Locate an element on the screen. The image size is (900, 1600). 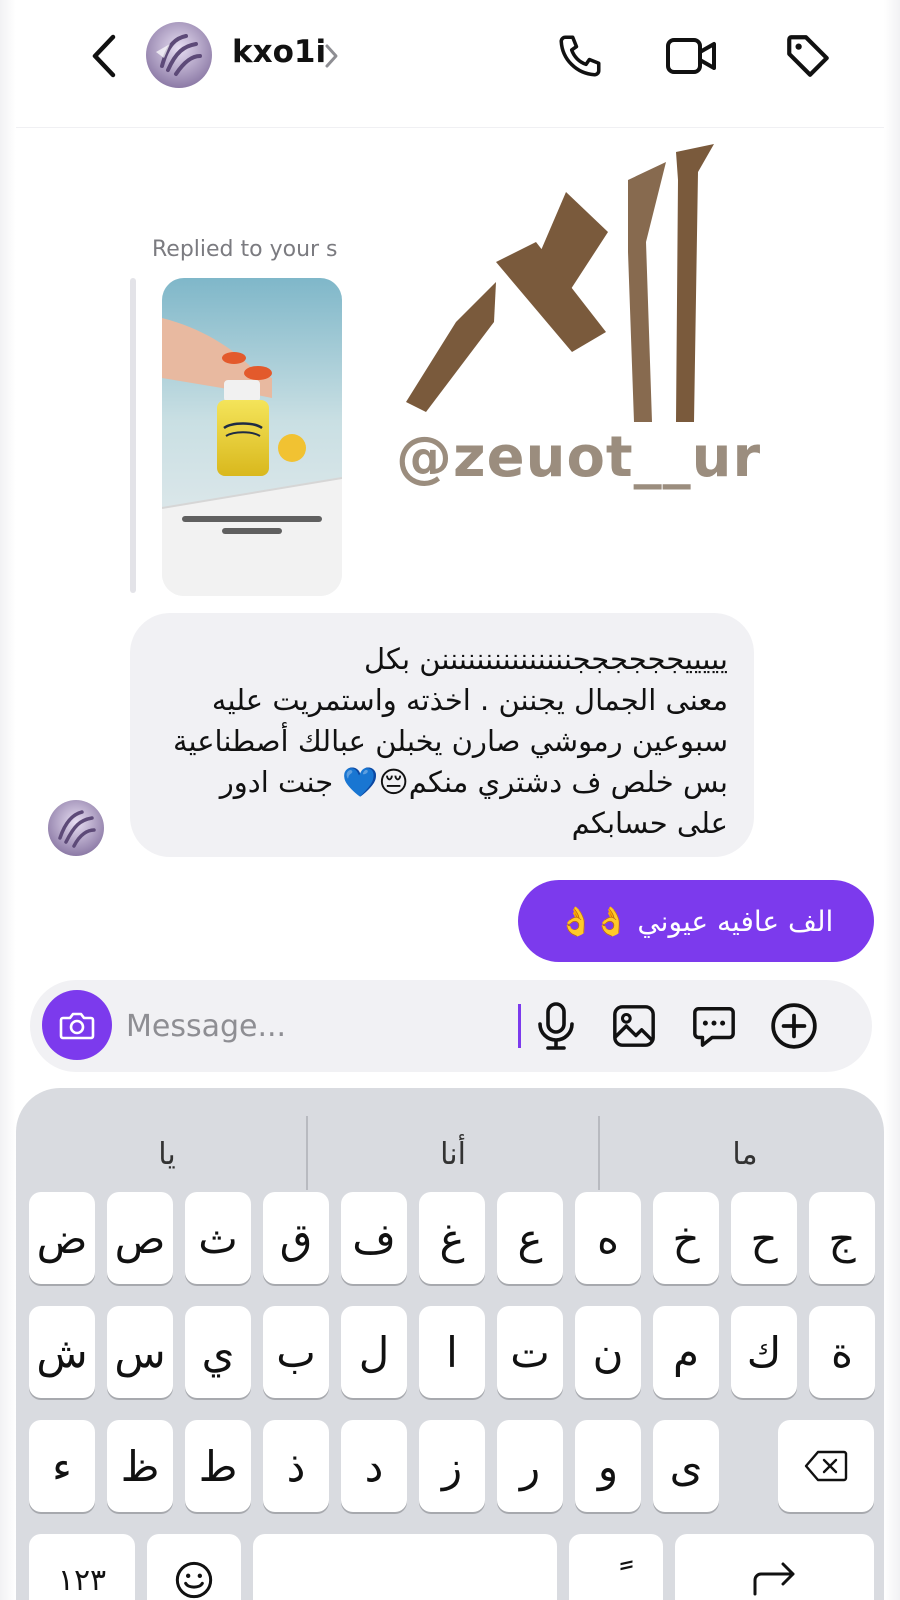
phone-icon is located at coordinates (580, 56).